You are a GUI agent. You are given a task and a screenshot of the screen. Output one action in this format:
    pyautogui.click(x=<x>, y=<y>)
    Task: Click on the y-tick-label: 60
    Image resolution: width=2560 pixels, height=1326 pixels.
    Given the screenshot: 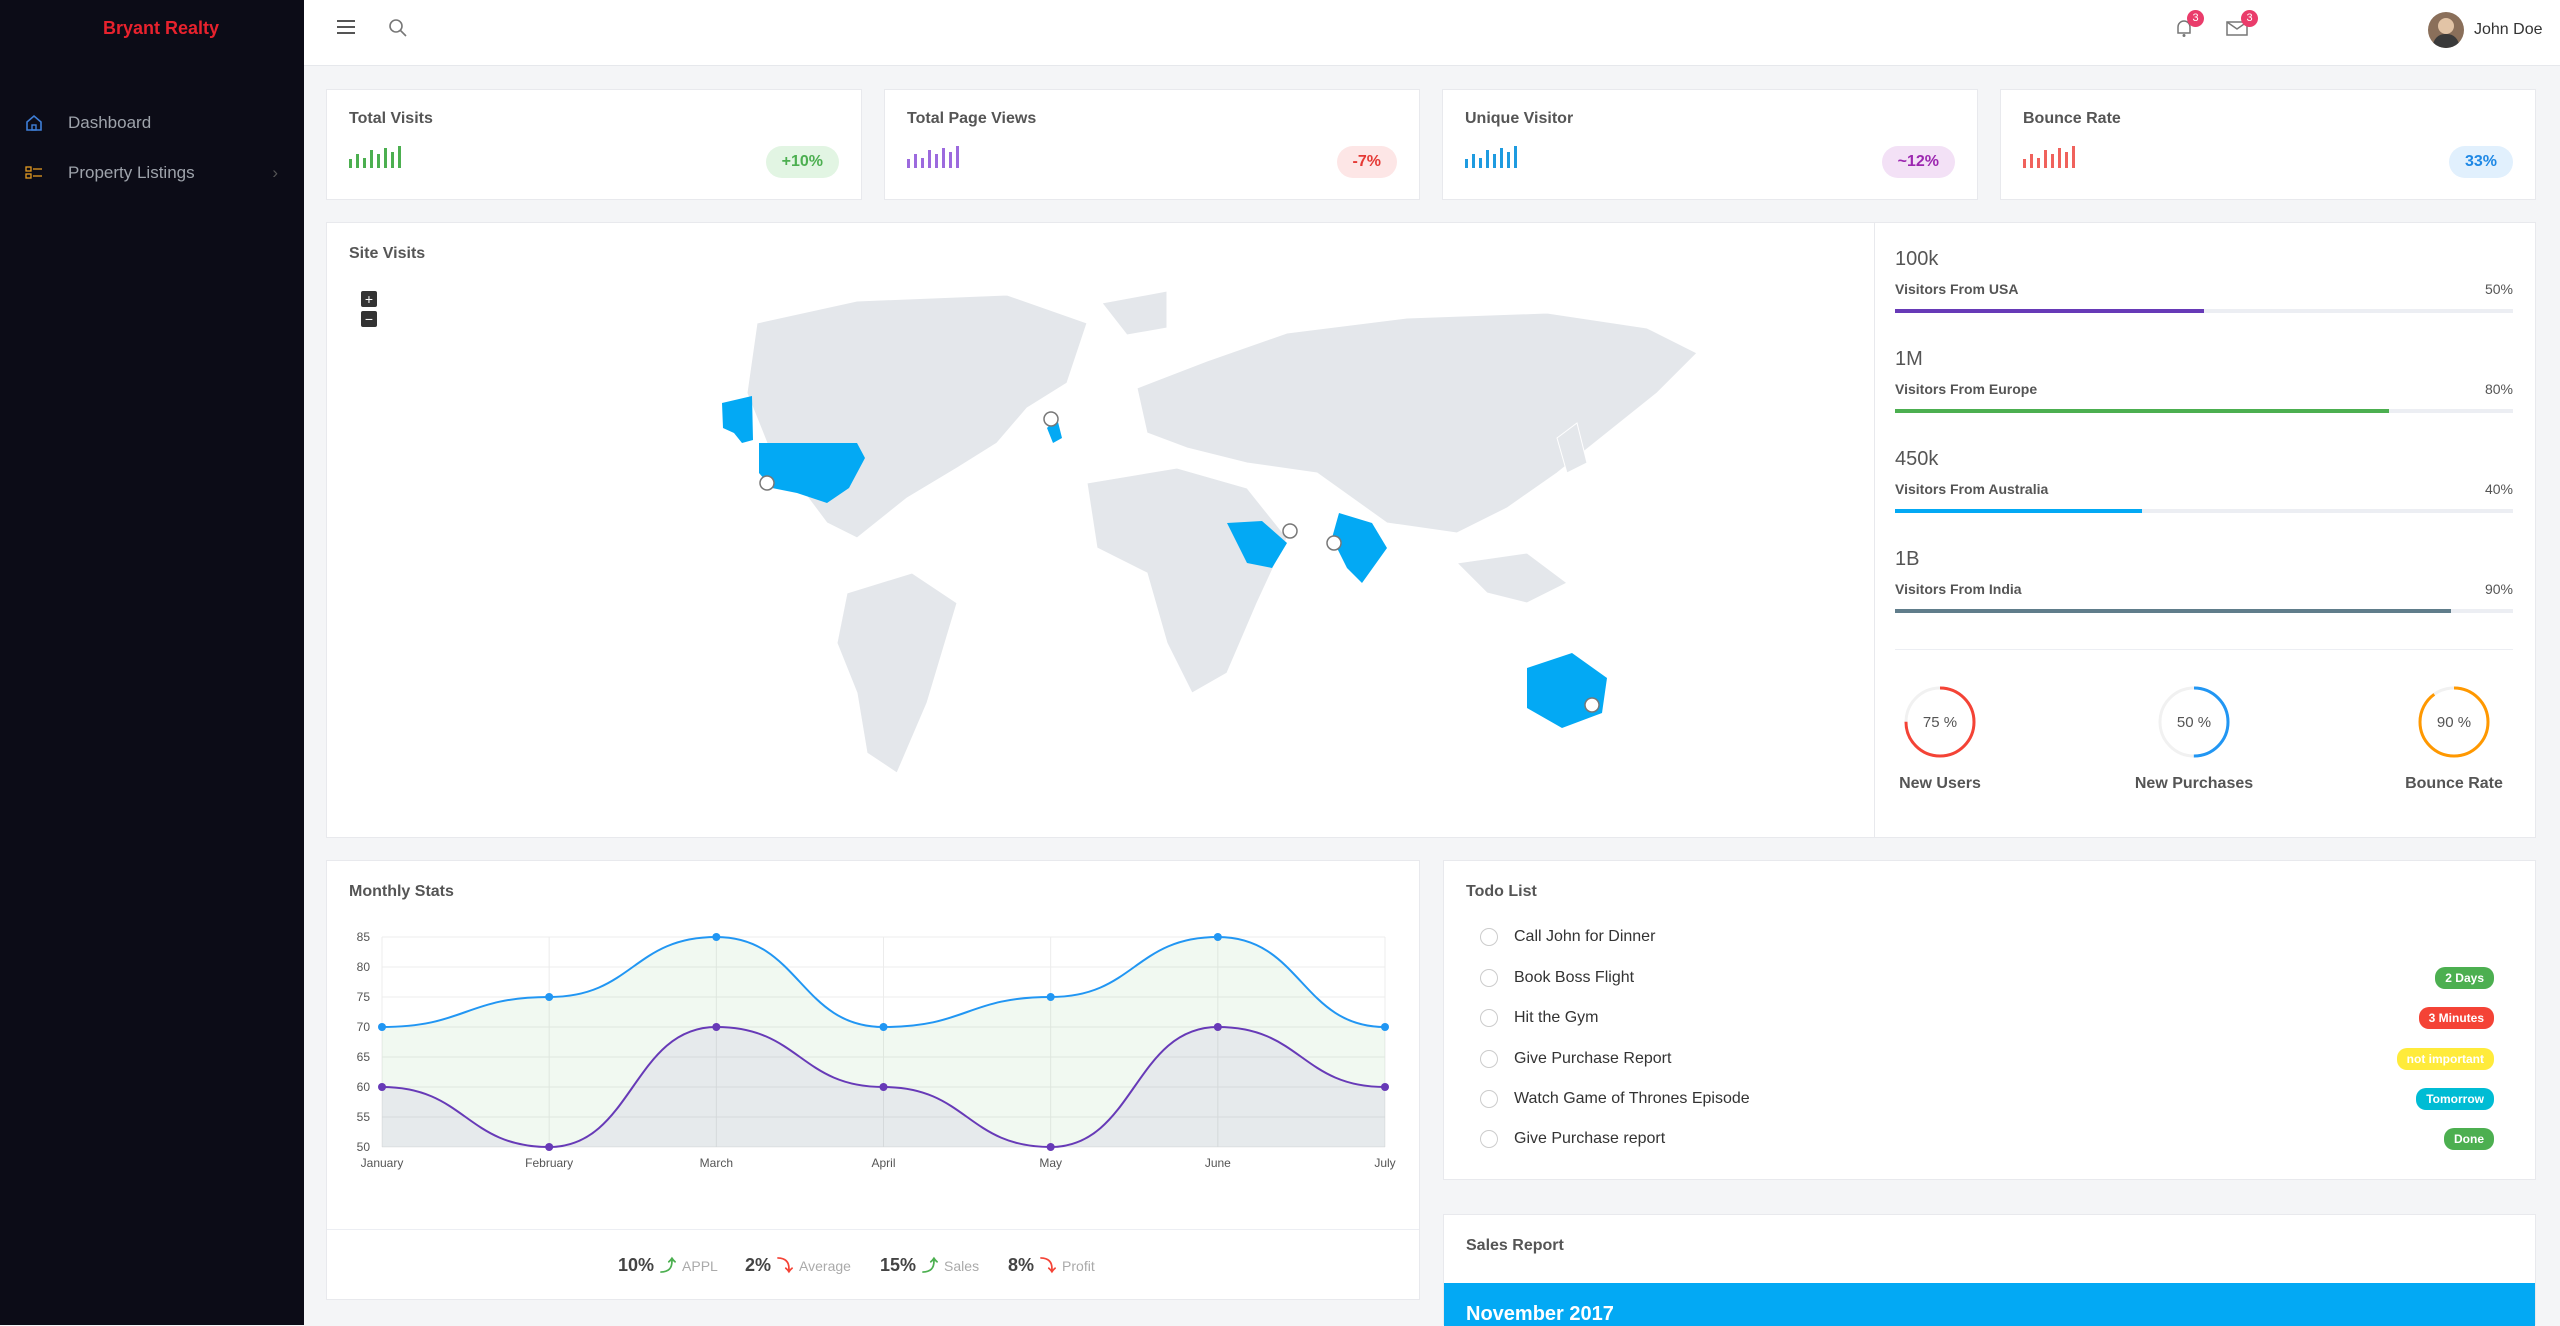 What is the action you would take?
    pyautogui.click(x=364, y=1087)
    